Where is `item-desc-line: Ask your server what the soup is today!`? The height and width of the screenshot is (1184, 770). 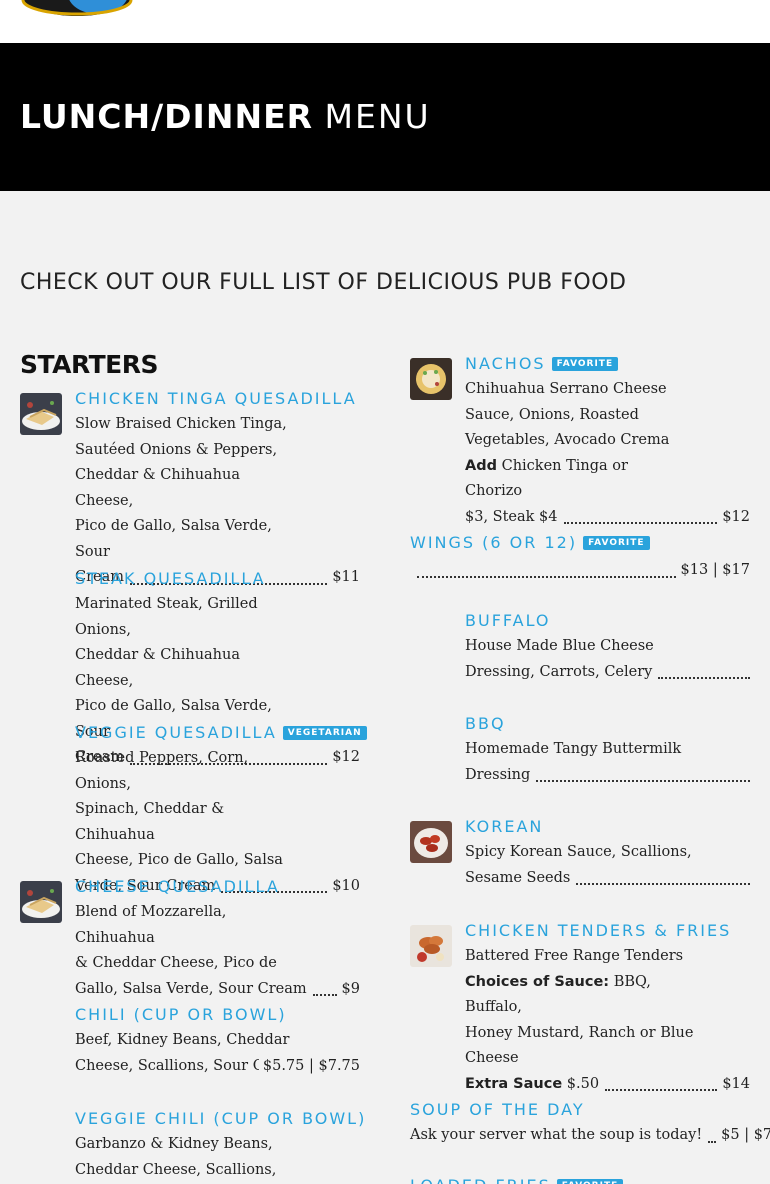 item-desc-line: Ask your server what the soup is today! is located at coordinates (556, 1135).